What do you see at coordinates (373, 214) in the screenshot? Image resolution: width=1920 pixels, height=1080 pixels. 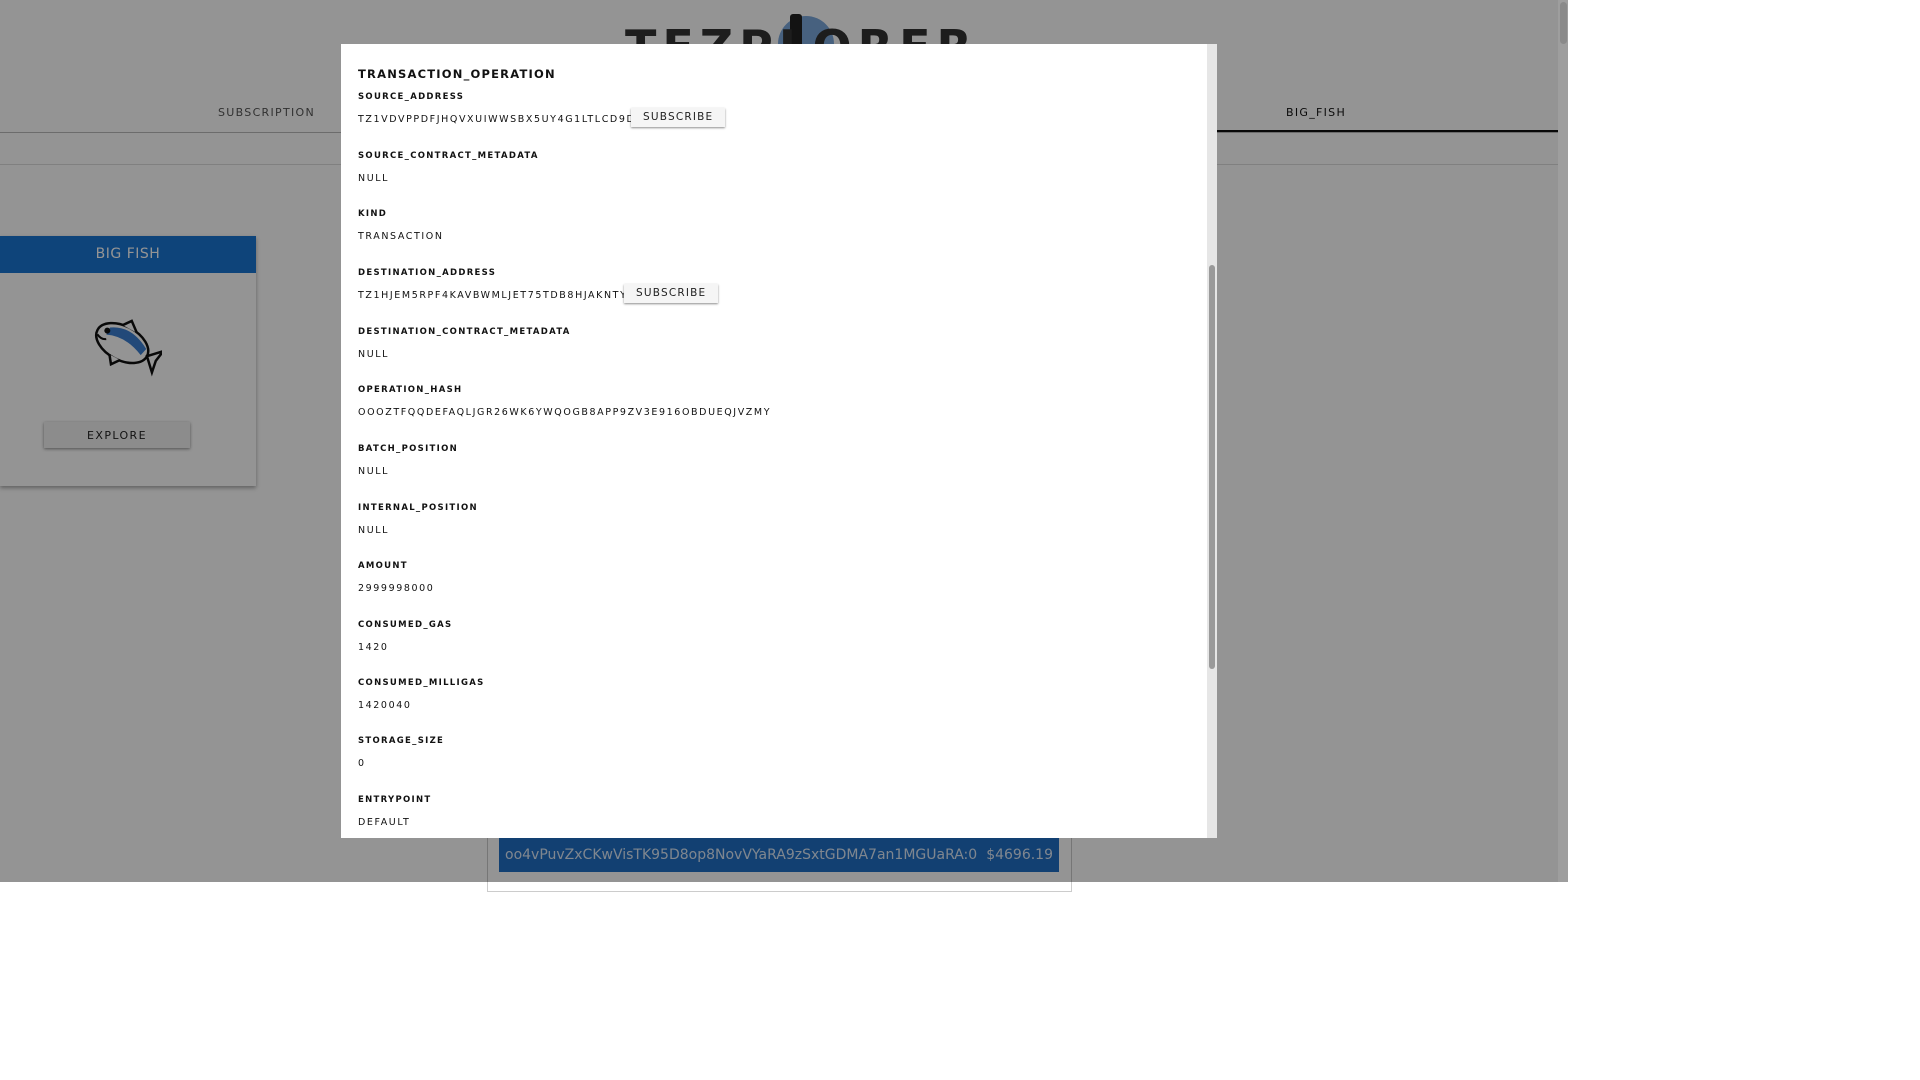 I see `field-label: KIND` at bounding box center [373, 214].